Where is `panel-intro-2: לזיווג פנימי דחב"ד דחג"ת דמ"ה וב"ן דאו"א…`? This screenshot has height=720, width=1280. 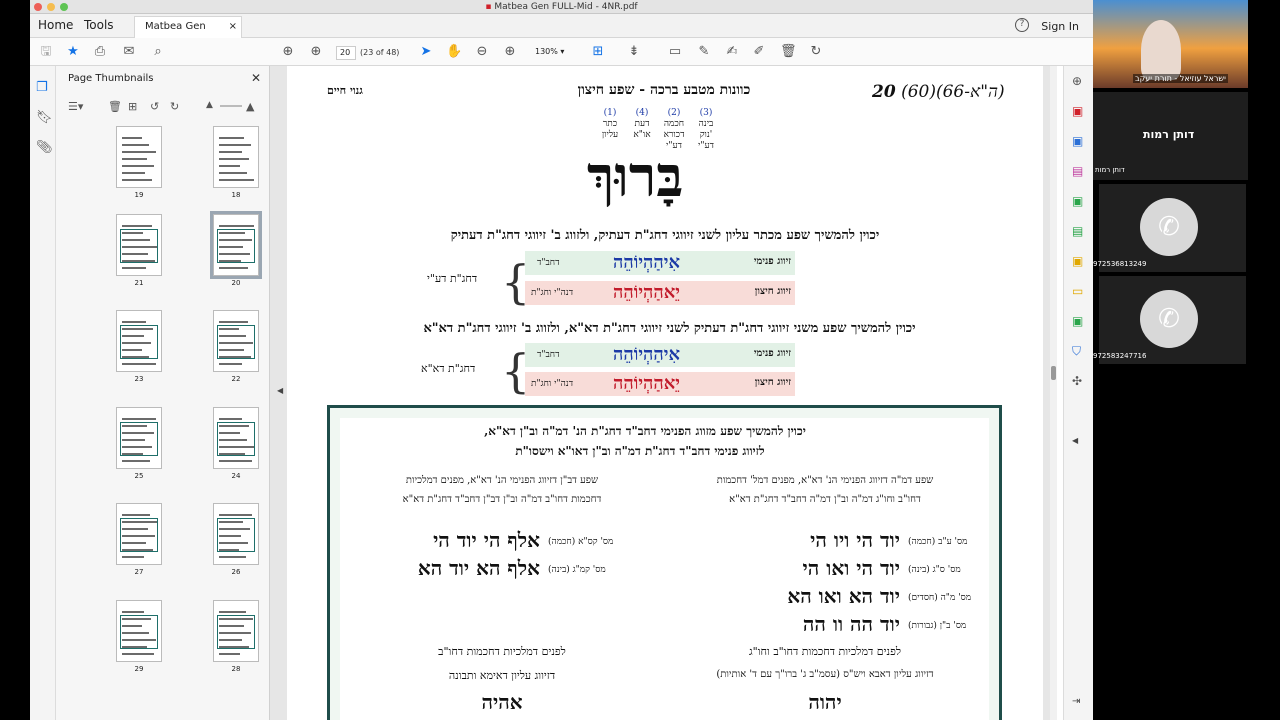 panel-intro-2: לזיווג פנימי דחב"ד דחג"ת דמ"ה וב"ן דאו"א… is located at coordinates (640, 451).